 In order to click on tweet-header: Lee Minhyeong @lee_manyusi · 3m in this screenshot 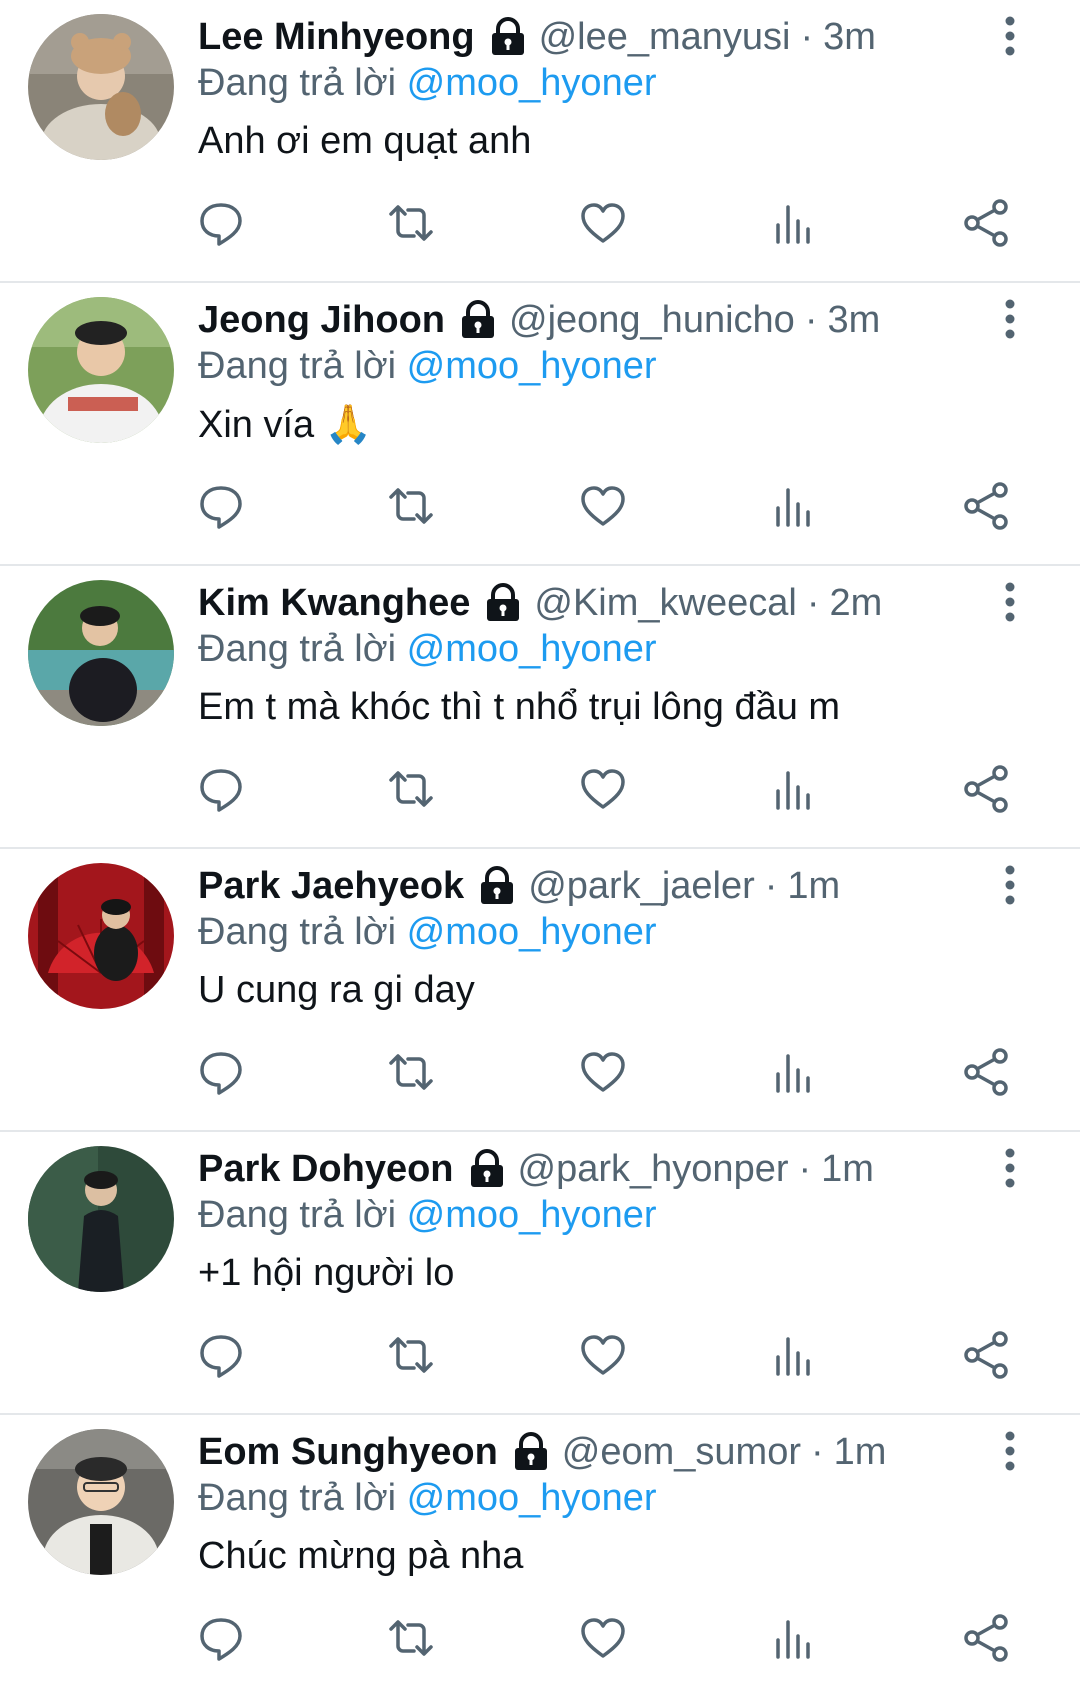, I will do `click(579, 37)`.